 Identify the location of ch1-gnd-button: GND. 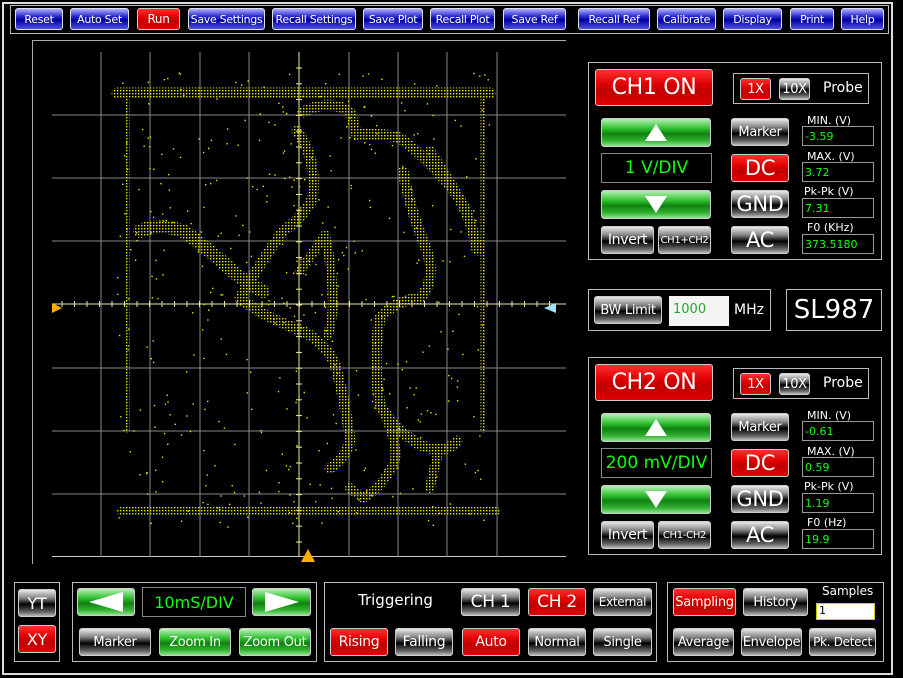
(760, 204).